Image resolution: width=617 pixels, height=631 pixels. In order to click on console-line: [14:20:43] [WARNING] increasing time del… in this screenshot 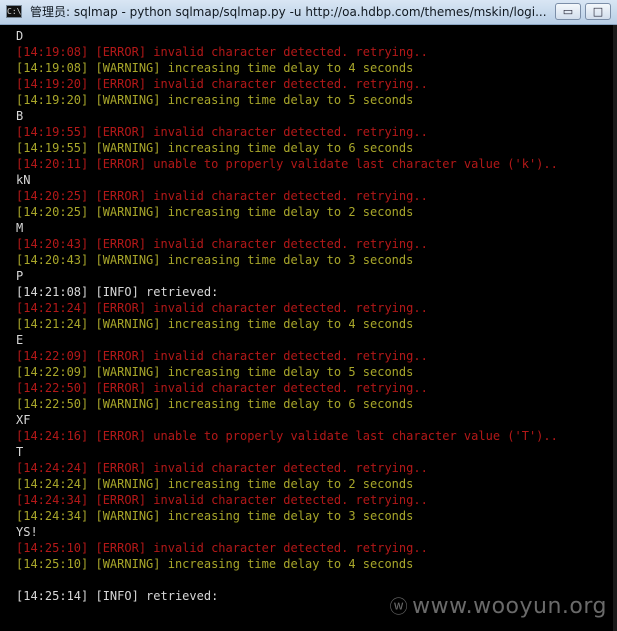, I will do `click(215, 260)`.